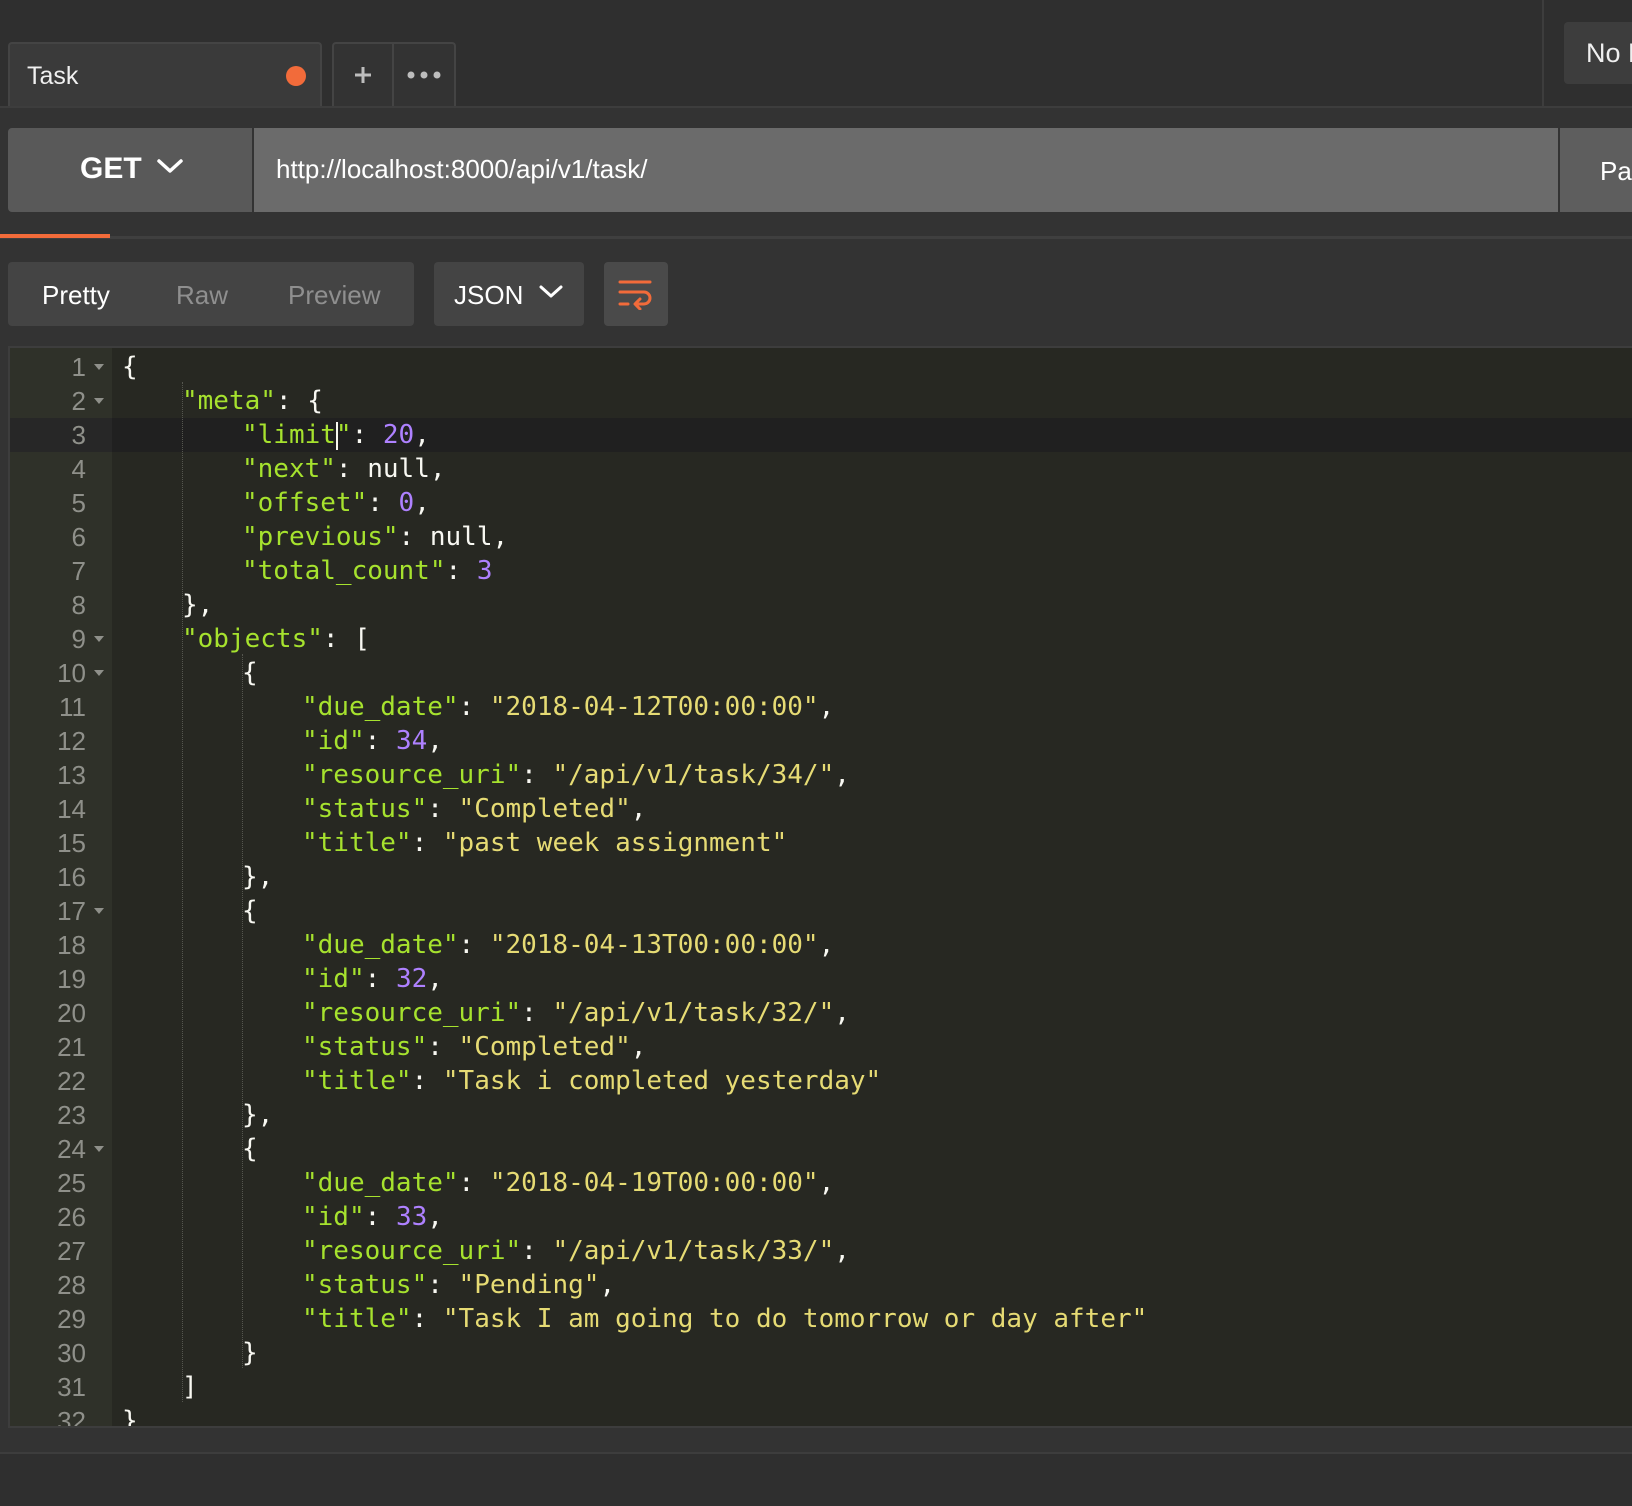 The image size is (1632, 1506). I want to click on url-text: http://localhost:8000/api/v1/task/, so click(462, 169).